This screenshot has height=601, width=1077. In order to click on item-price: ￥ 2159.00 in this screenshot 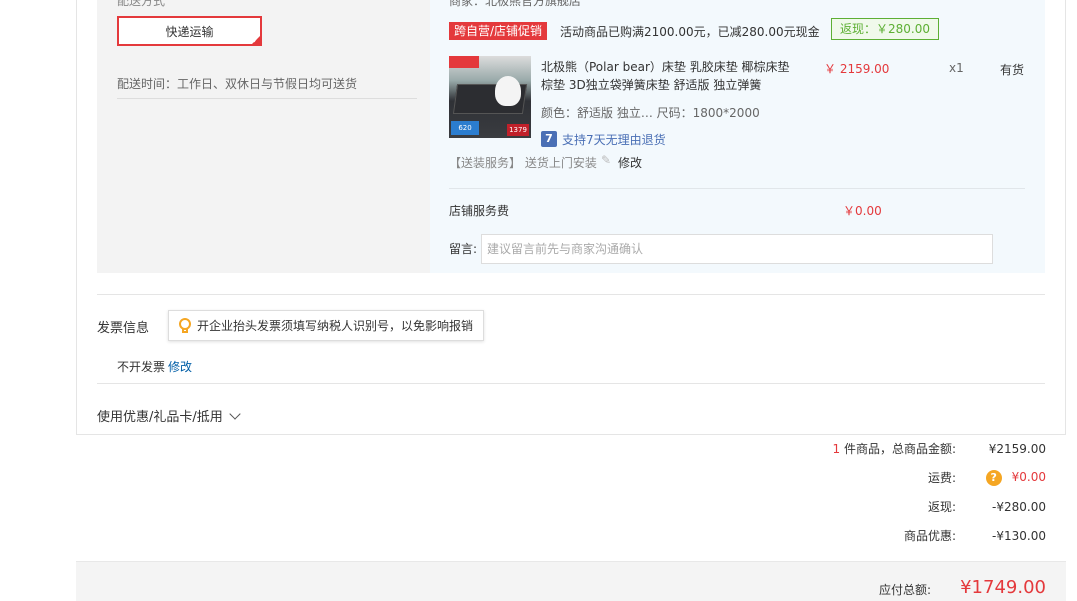, I will do `click(857, 69)`.